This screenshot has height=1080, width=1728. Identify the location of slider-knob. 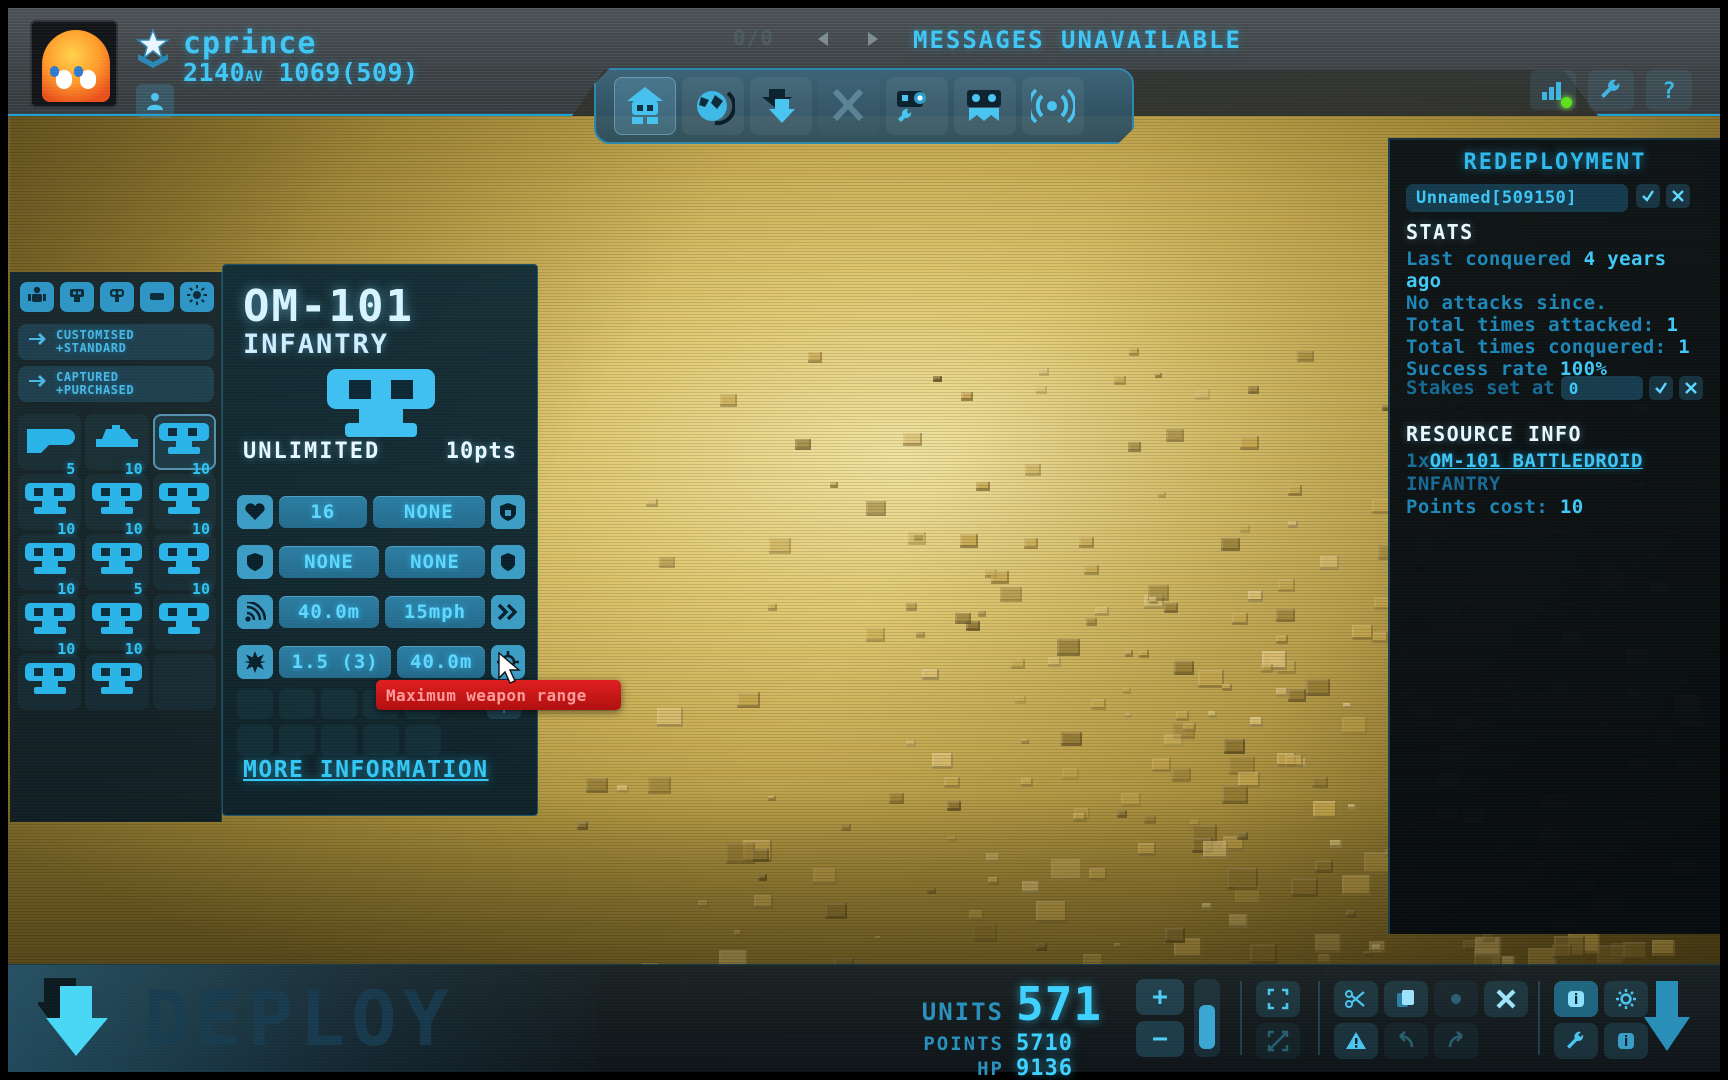
(1207, 1027).